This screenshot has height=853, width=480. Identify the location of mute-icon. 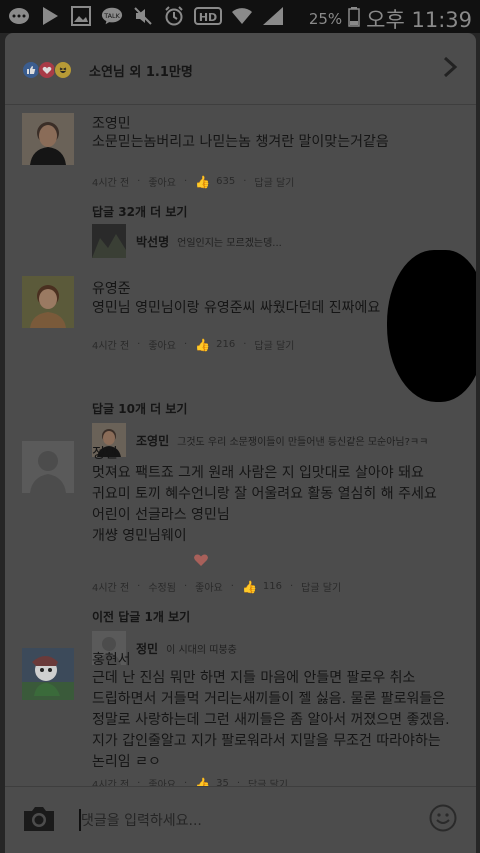
(143, 16).